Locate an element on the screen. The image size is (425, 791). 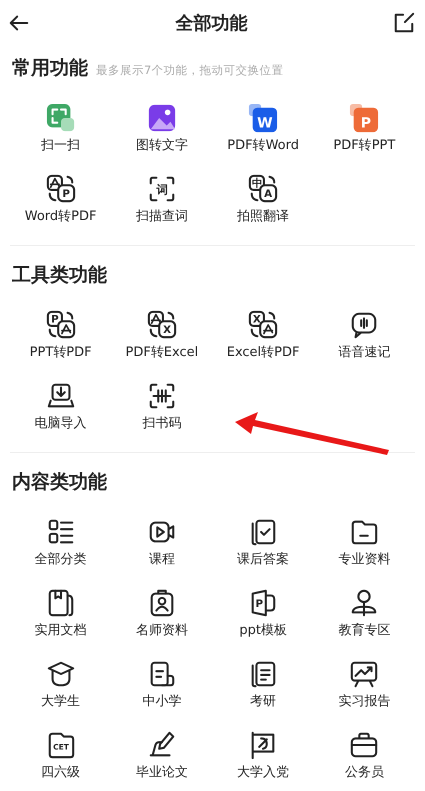
feature-label: 大学生 is located at coordinates (60, 702).